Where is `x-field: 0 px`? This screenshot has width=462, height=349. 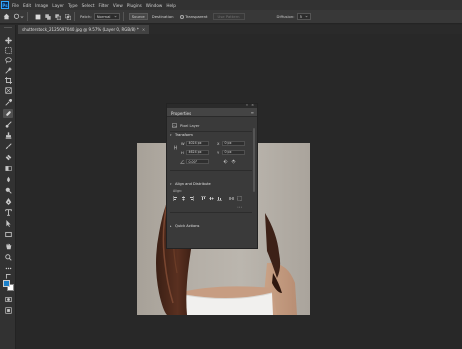 x-field: 0 px is located at coordinates (233, 143).